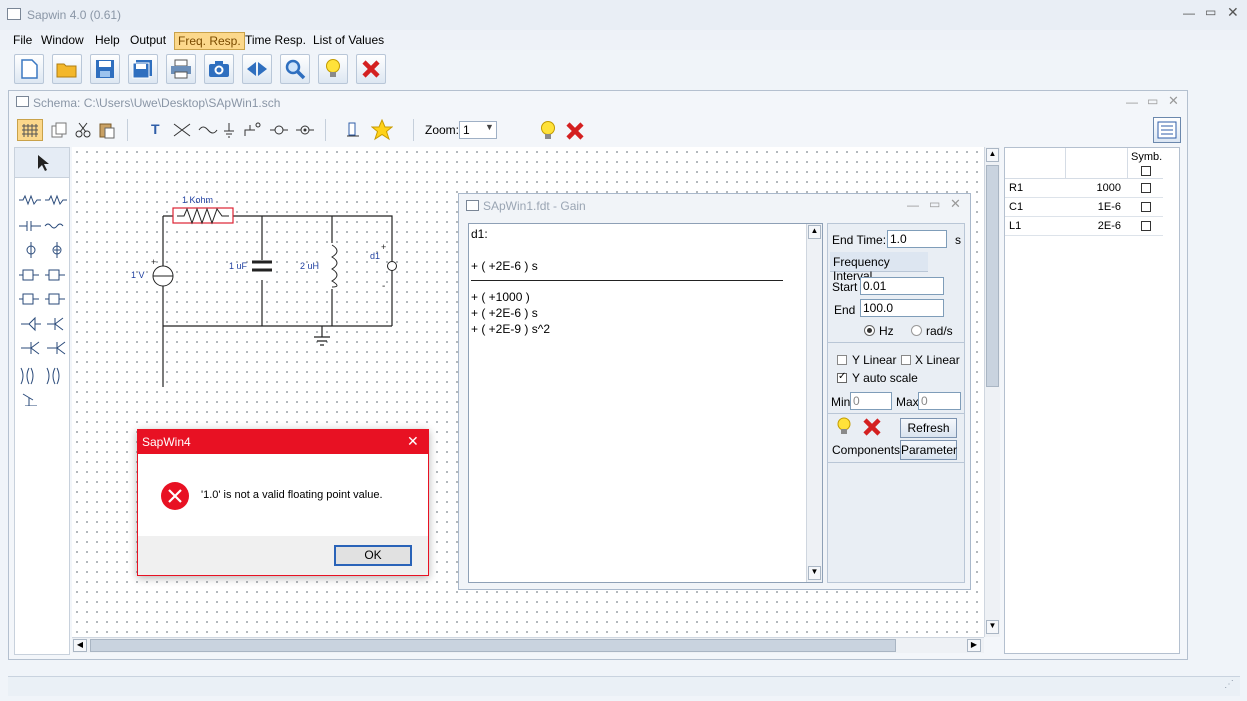 Image resolution: width=1247 pixels, height=701 pixels. I want to click on gain-bulb-icon, so click(844, 427).